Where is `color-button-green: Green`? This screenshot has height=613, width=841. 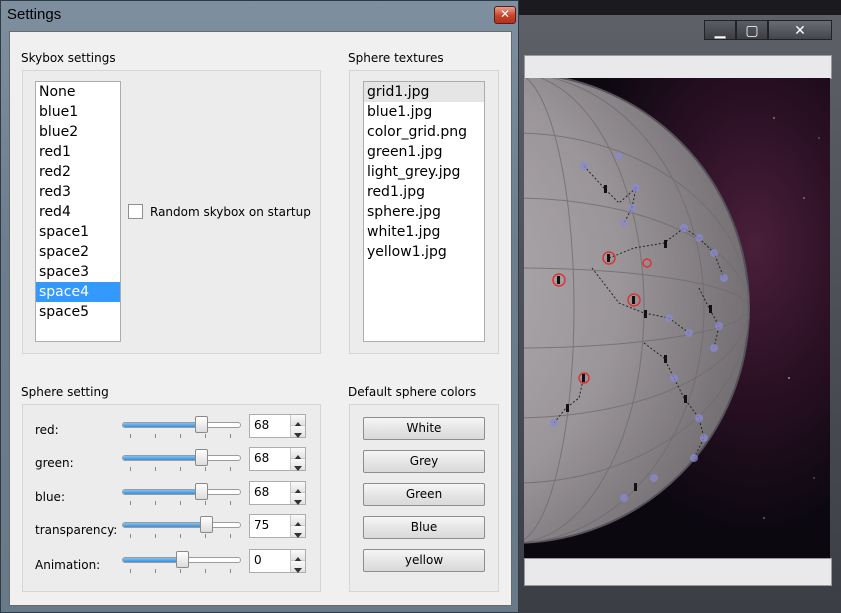 color-button-green: Green is located at coordinates (424, 494).